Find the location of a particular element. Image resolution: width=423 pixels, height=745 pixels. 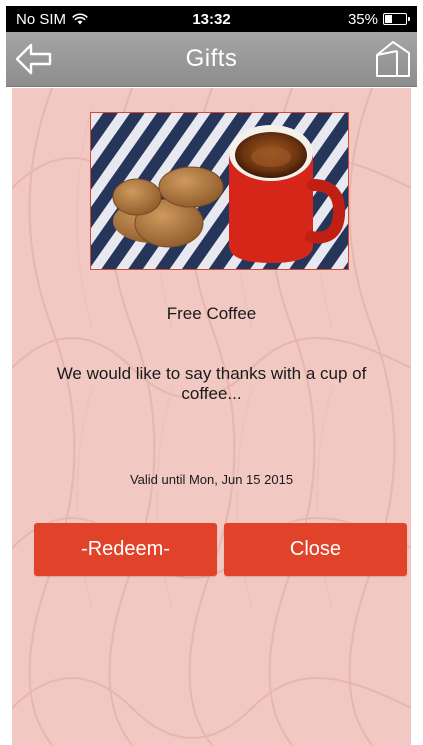

carrier-label: No SIM is located at coordinates (41, 19).